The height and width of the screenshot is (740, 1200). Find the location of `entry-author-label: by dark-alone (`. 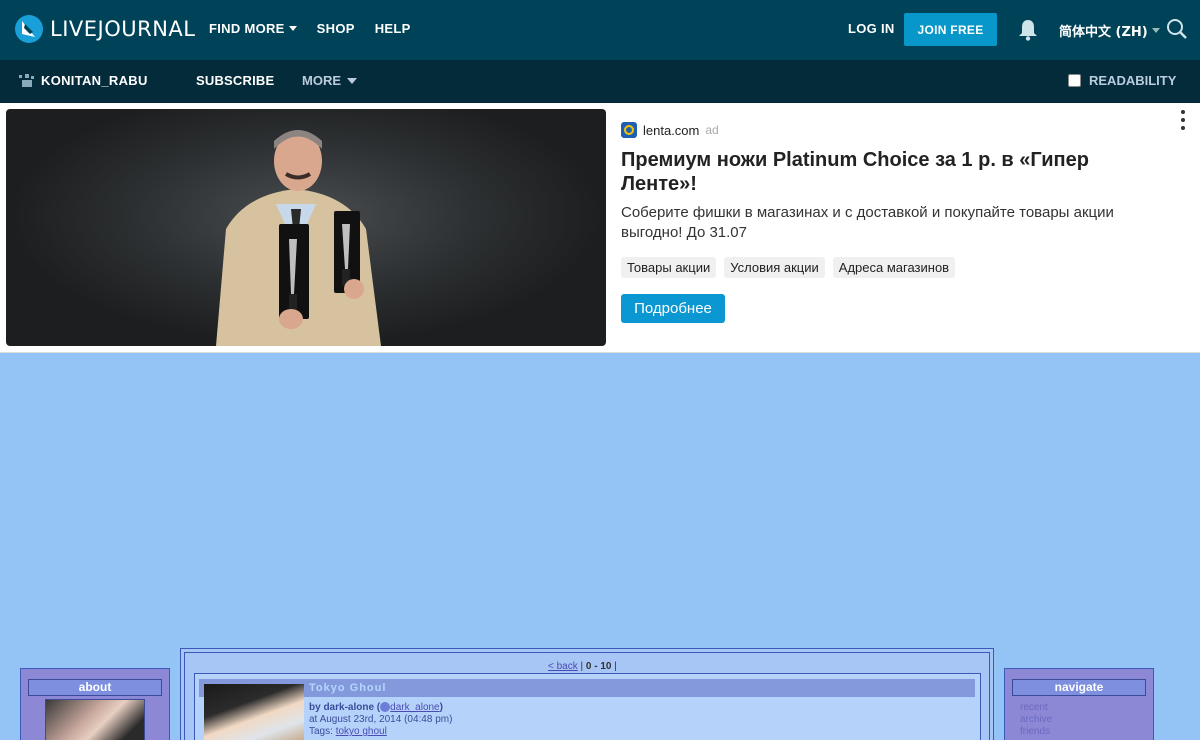

entry-author-label: by dark-alone ( is located at coordinates (345, 707).